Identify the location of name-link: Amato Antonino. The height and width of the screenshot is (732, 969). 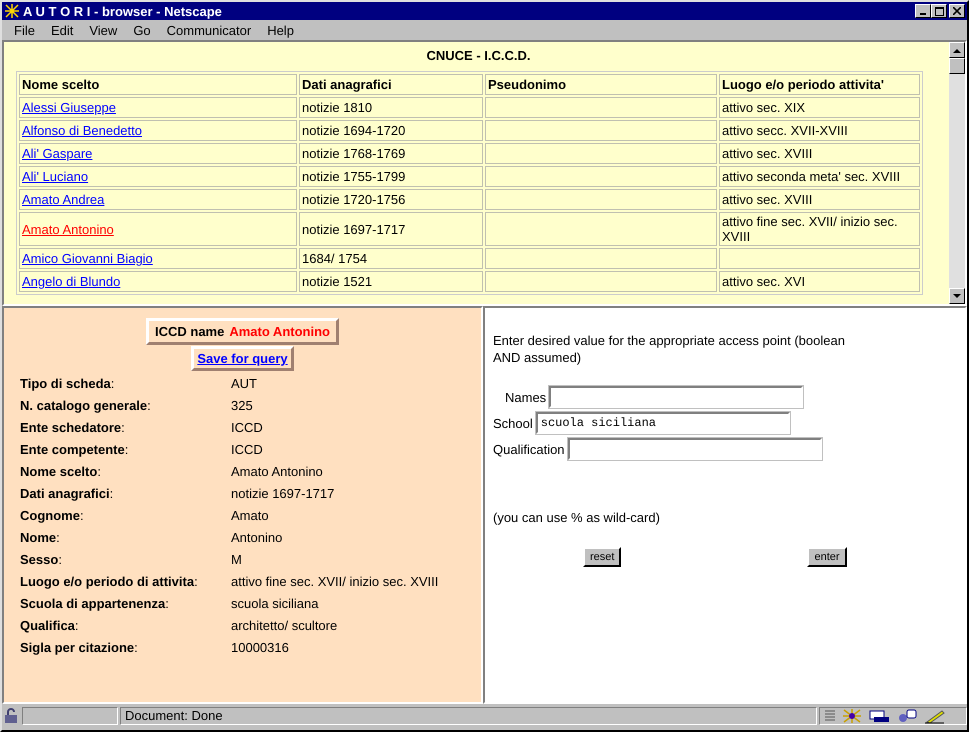
(68, 229).